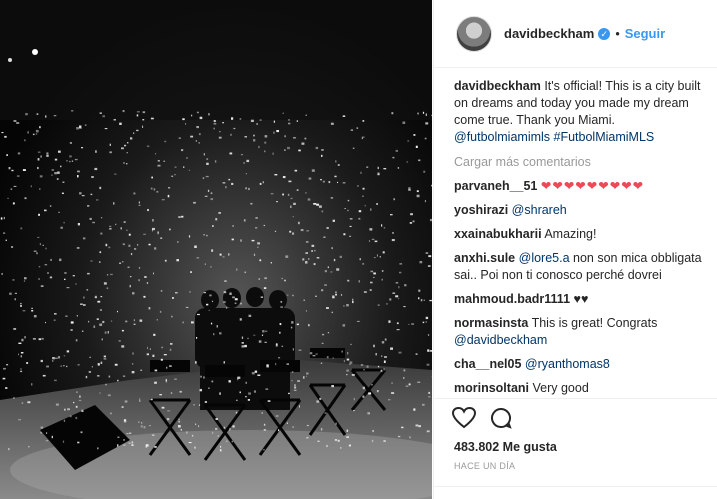  Describe the element at coordinates (594, 323) in the screenshot. I see `comment-text: This is great! Congrats` at that location.